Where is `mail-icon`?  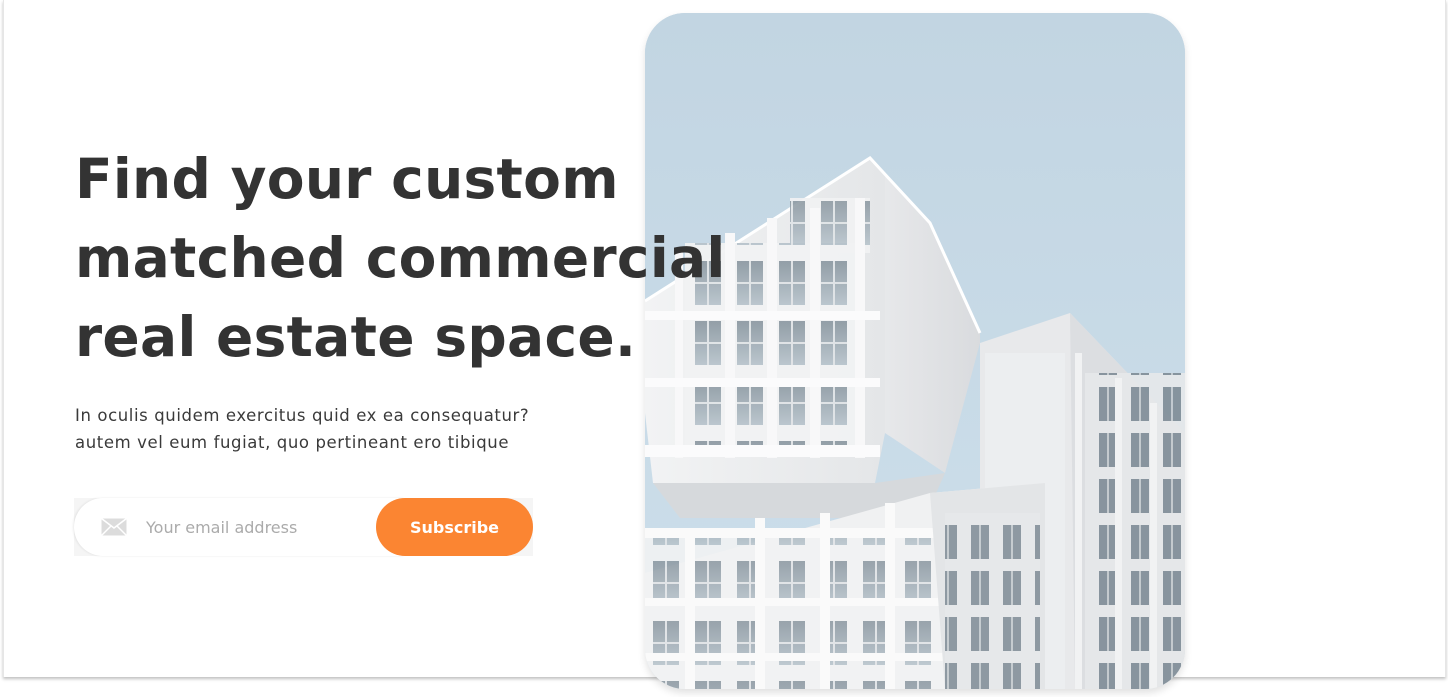
mail-icon is located at coordinates (114, 526).